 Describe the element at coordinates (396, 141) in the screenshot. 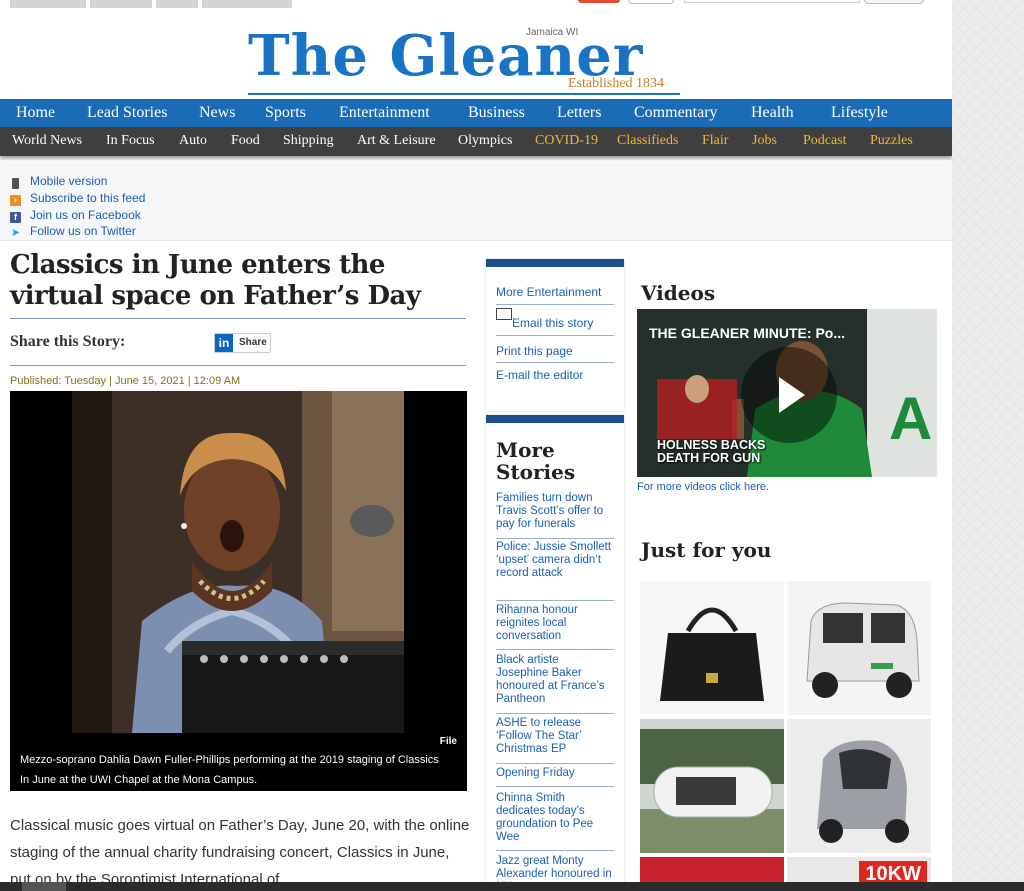

I see `nav-item-art-leisure: Art & Leisure` at that location.